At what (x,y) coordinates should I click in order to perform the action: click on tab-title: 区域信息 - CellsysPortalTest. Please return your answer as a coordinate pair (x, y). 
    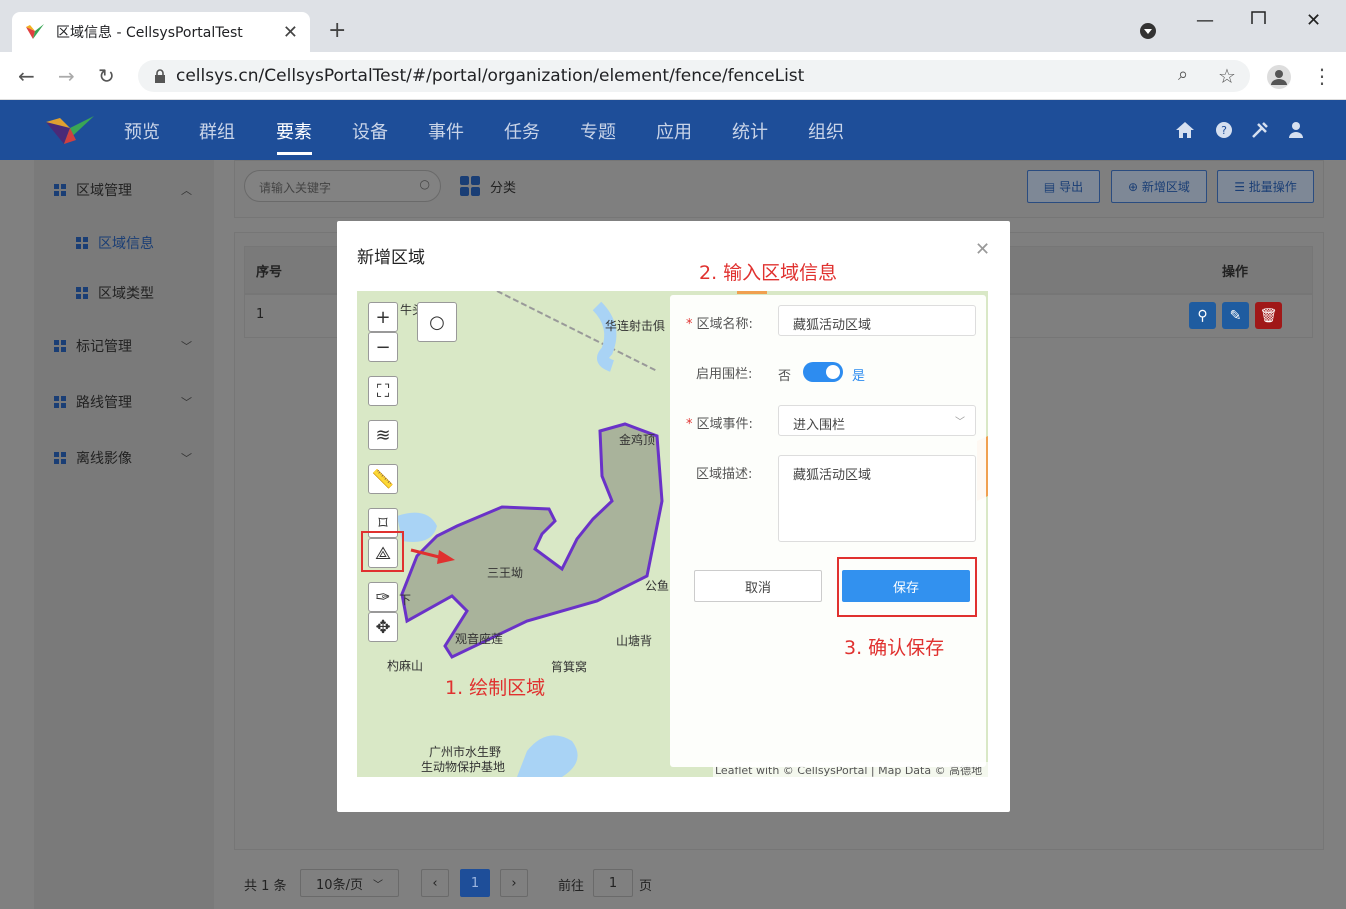
    Looking at the image, I should click on (149, 33).